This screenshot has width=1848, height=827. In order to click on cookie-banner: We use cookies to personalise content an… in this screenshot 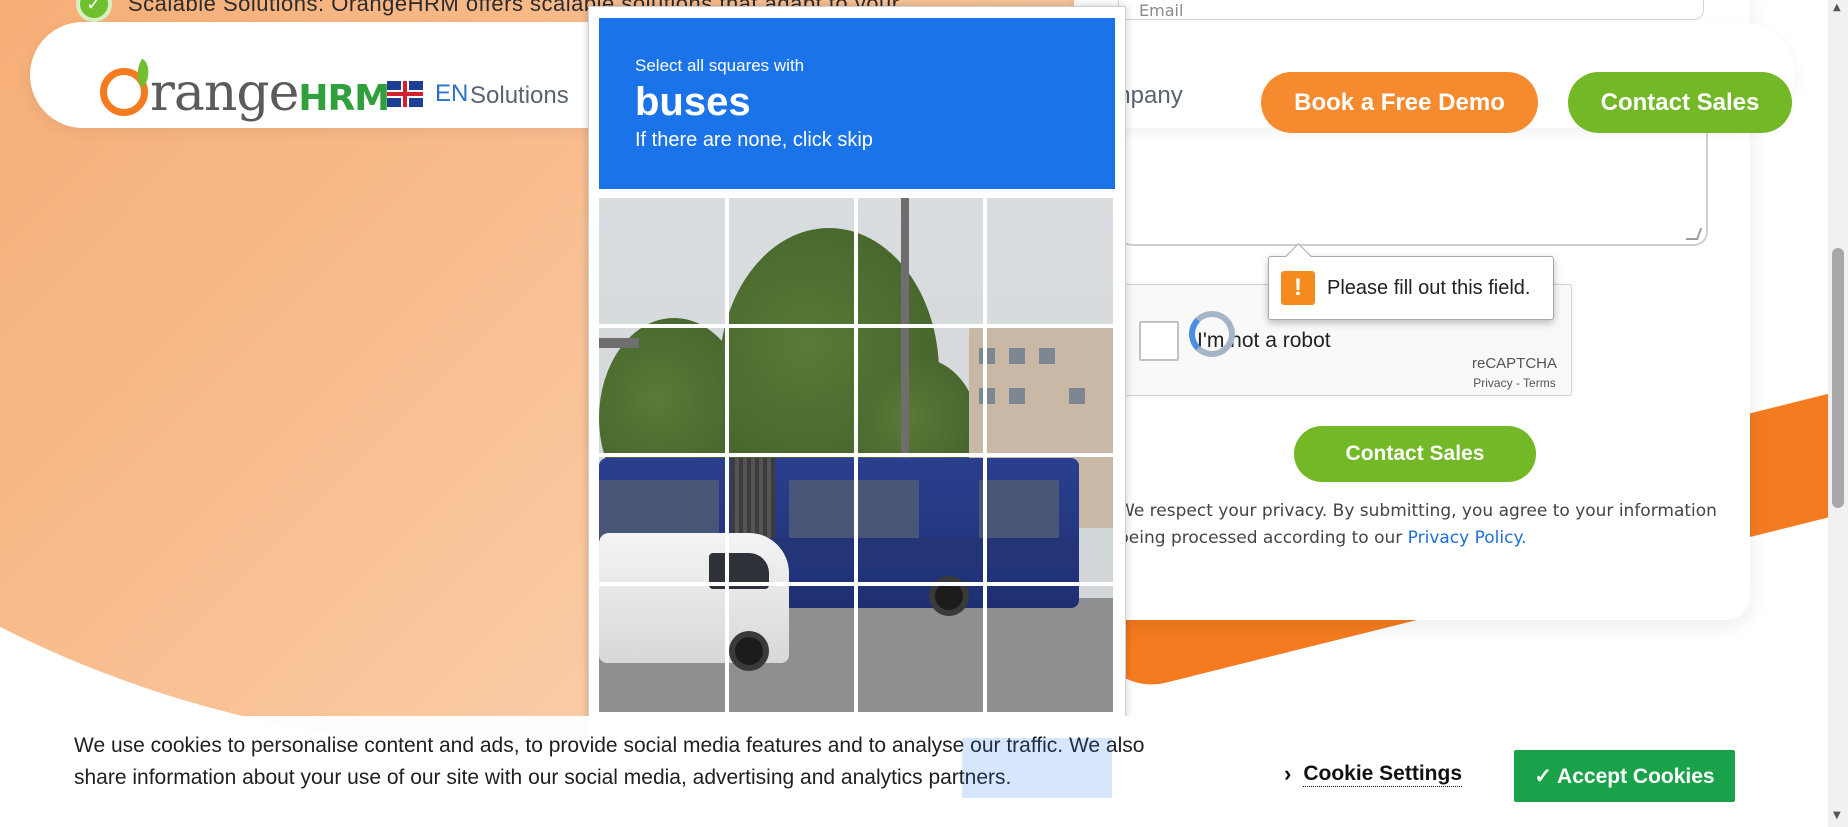, I will do `click(924, 771)`.